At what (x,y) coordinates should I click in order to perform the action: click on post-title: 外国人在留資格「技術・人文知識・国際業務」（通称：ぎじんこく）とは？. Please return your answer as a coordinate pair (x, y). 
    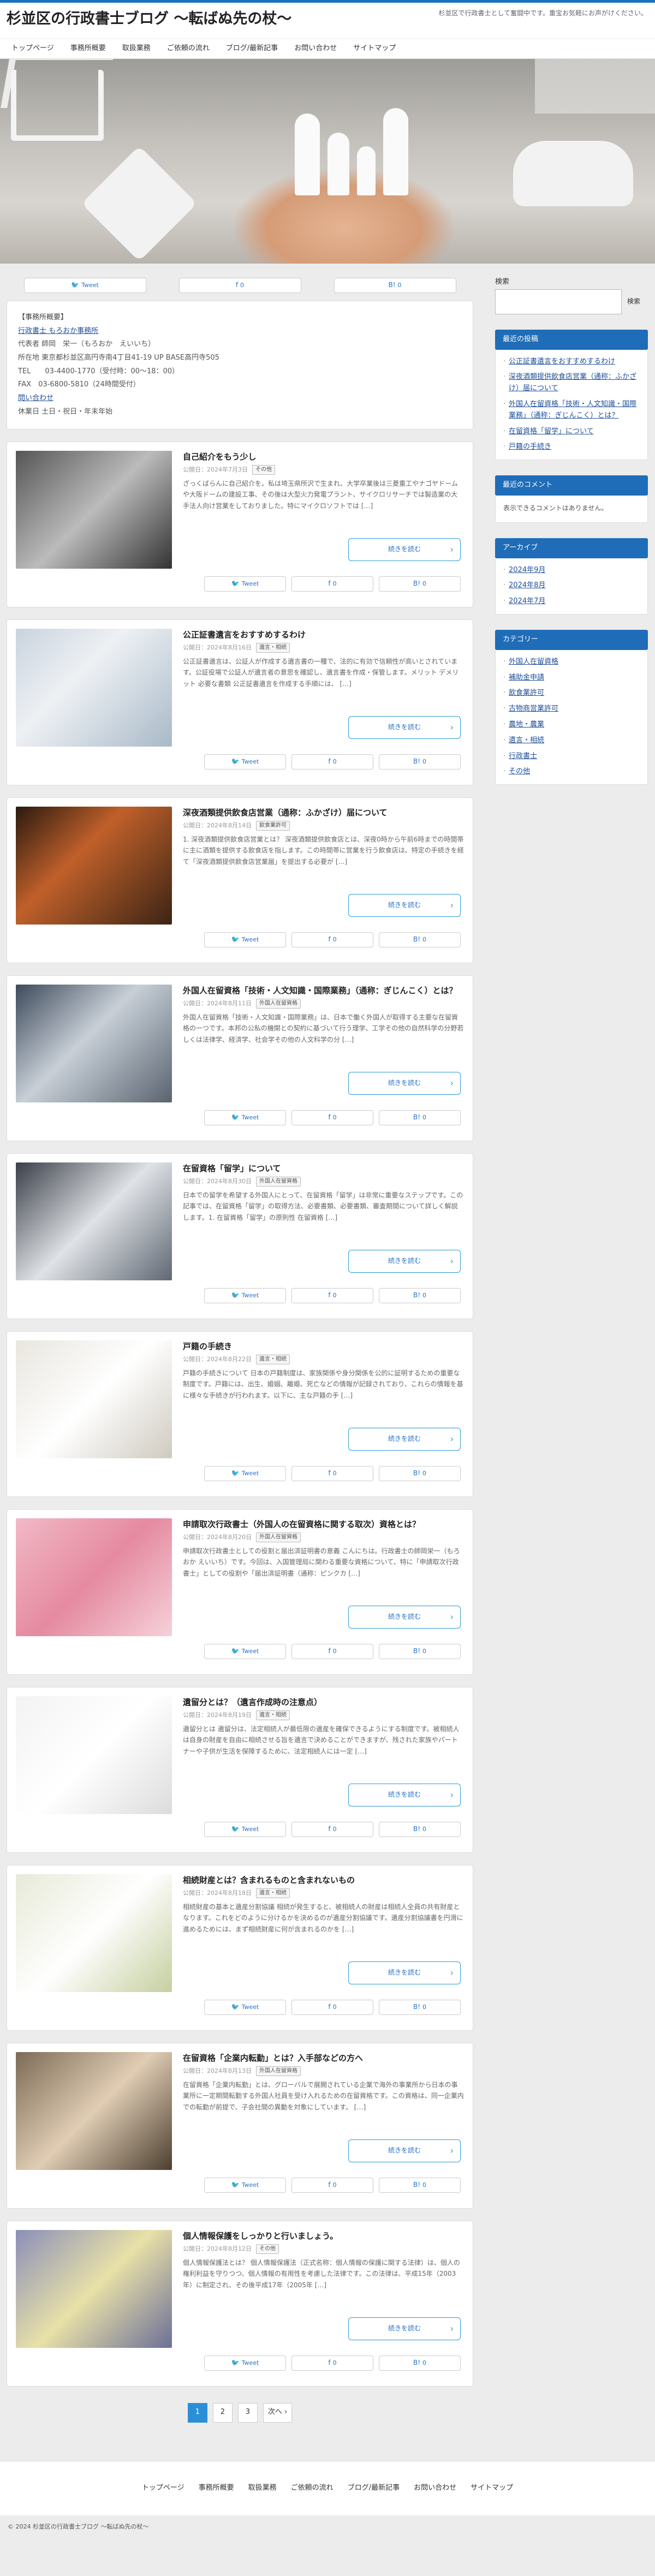
    Looking at the image, I should click on (323, 991).